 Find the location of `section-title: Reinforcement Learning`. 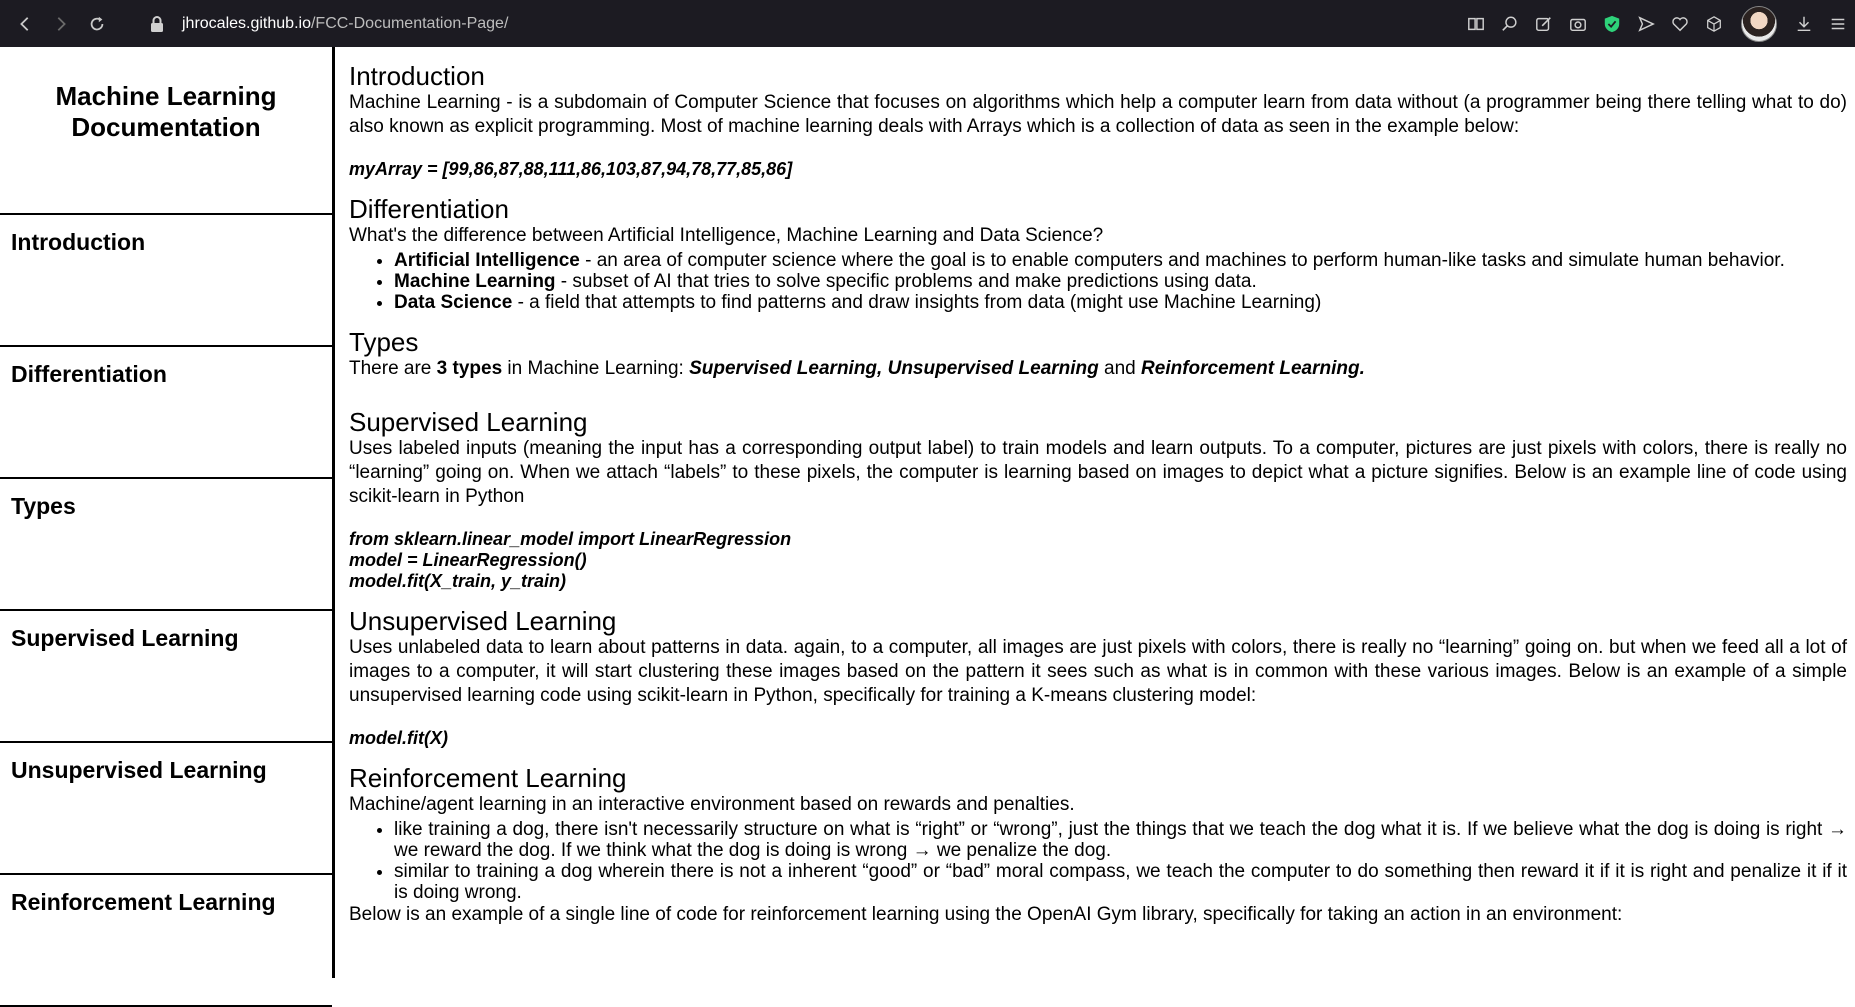

section-title: Reinforcement Learning is located at coordinates (488, 778).